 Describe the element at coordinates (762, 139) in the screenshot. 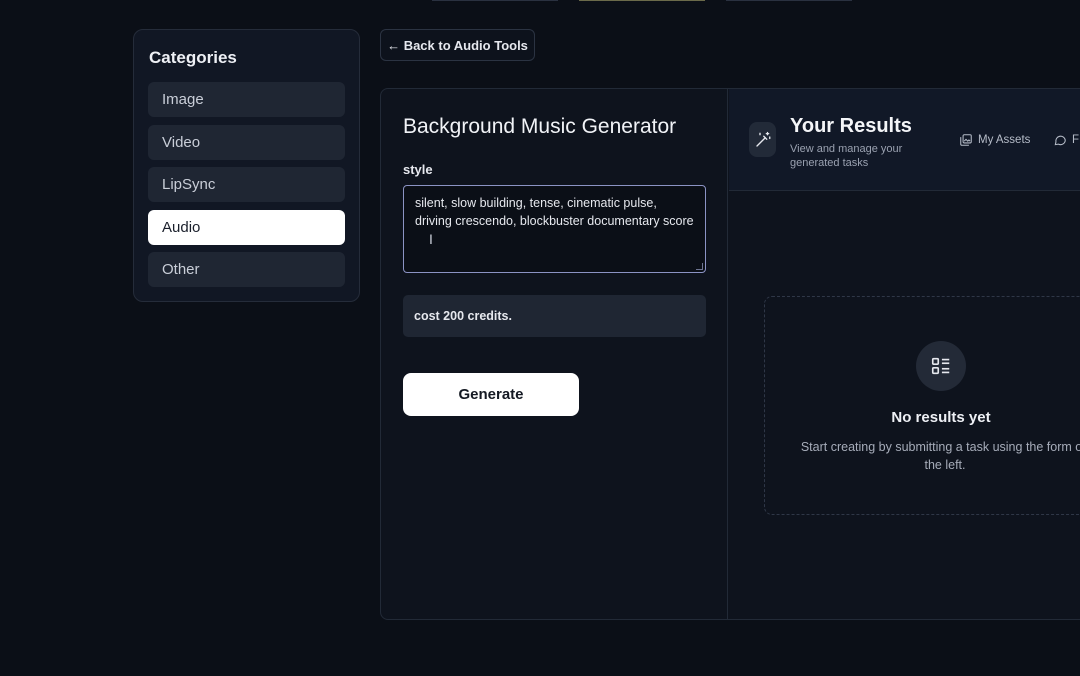

I see `magic-wand-icon` at that location.